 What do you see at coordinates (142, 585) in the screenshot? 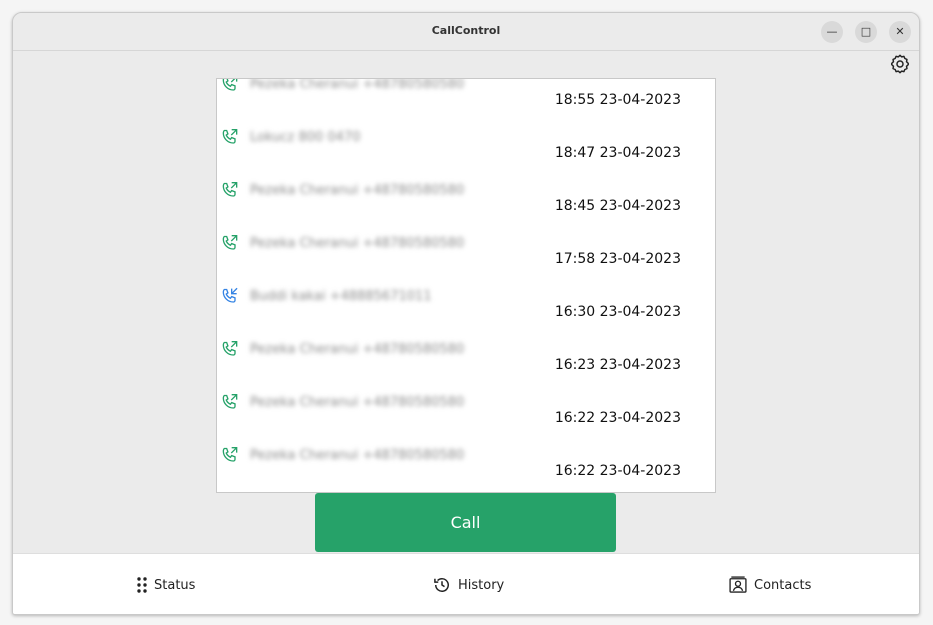
I see `dots-grid-icon` at bounding box center [142, 585].